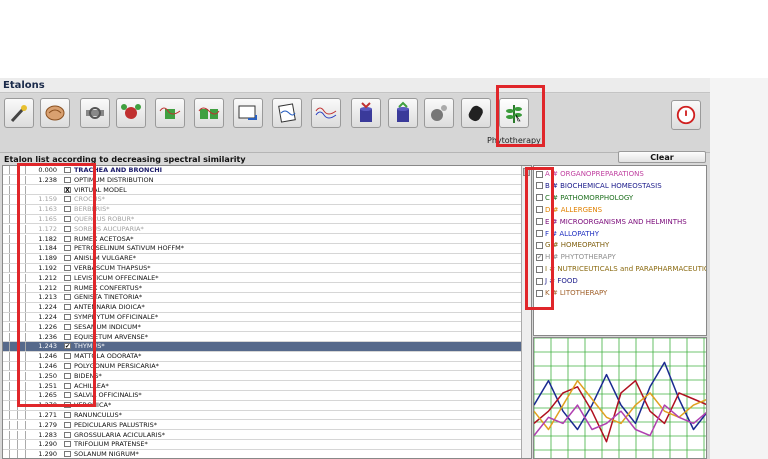 This screenshot has width=768, height=459. Describe the element at coordinates (262, 435) in the screenshot. I see `table-row: 1.283 GROSSULARIA ACICULARIS*` at that location.